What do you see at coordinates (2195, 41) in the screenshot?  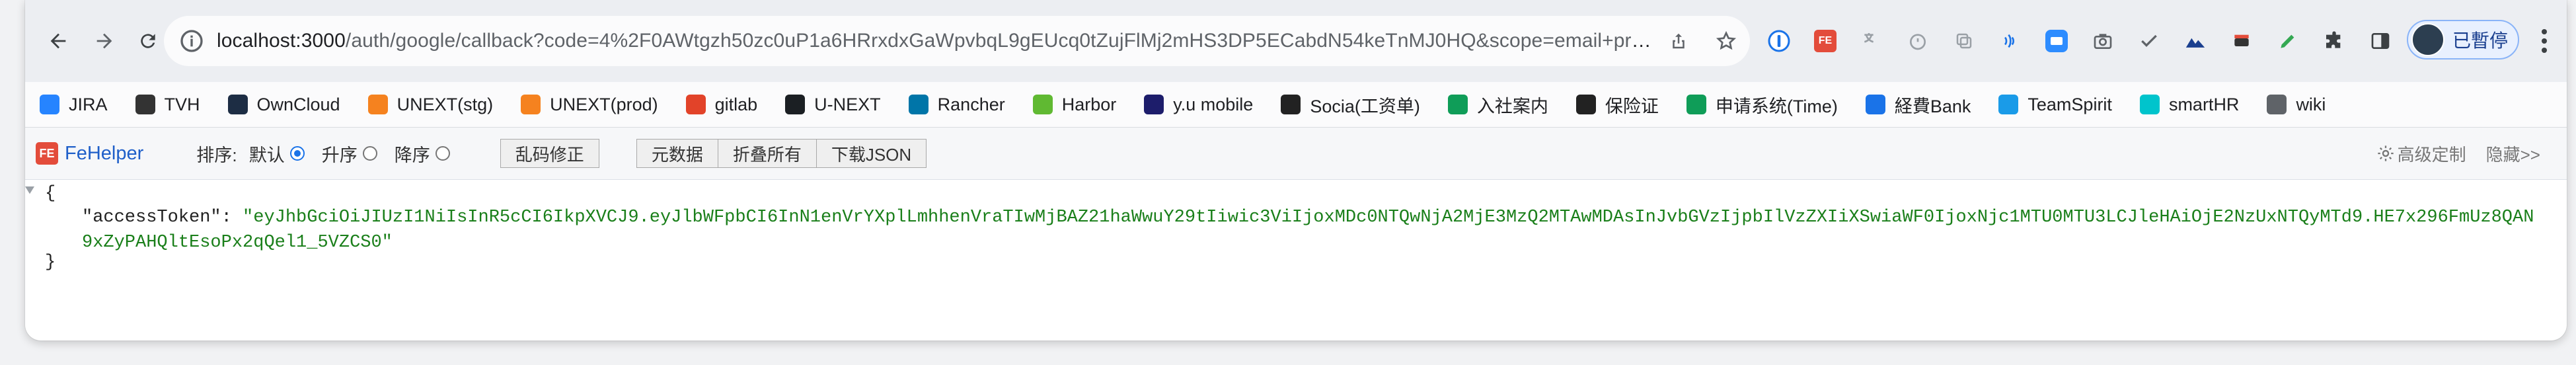 I see `mountain-icon` at bounding box center [2195, 41].